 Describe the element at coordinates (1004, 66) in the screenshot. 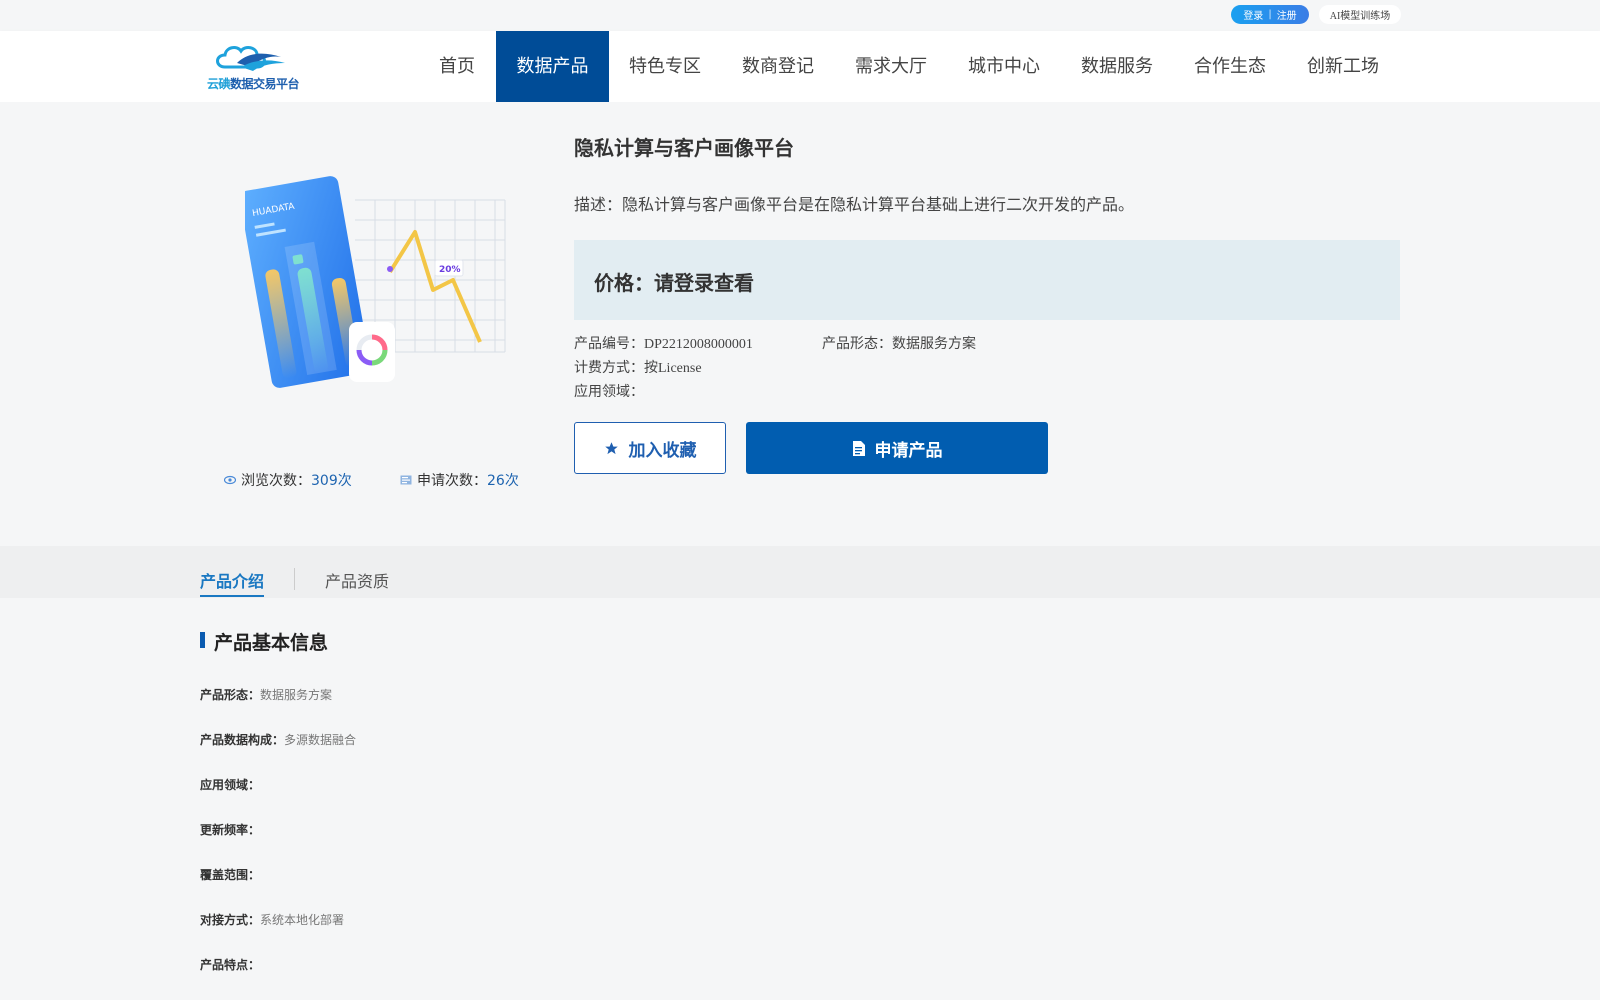

I see `nav-city-center: 城市中心` at that location.